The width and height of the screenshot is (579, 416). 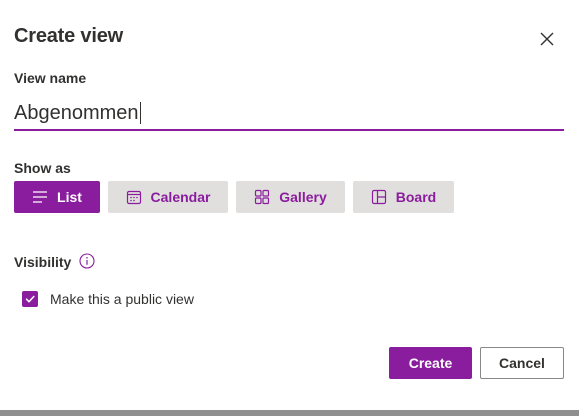 I want to click on show-as-calendar-label: Calendar, so click(x=180, y=197).